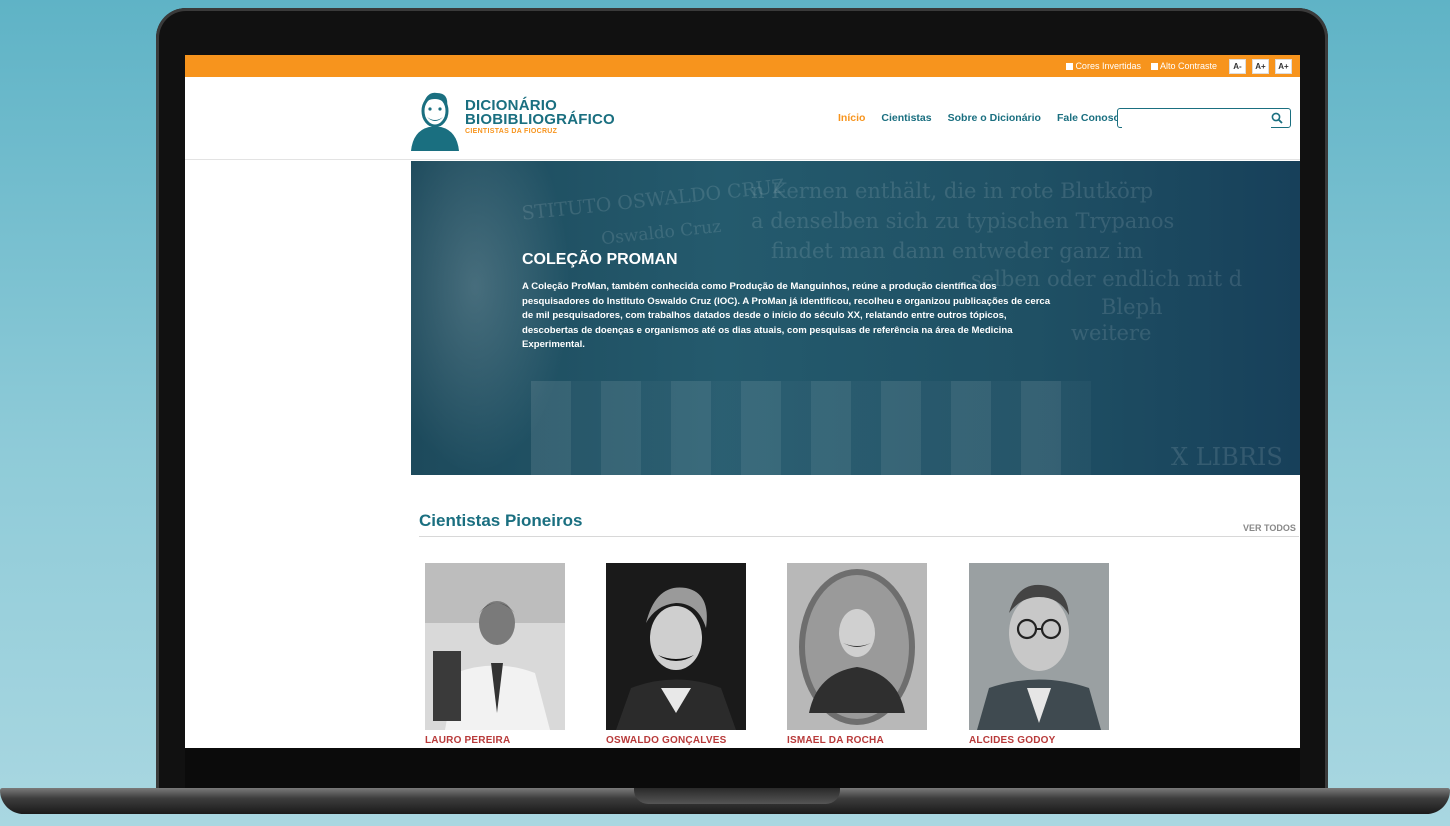 This screenshot has height=826, width=1450. I want to click on logo-portrait-icon, so click(435, 121).